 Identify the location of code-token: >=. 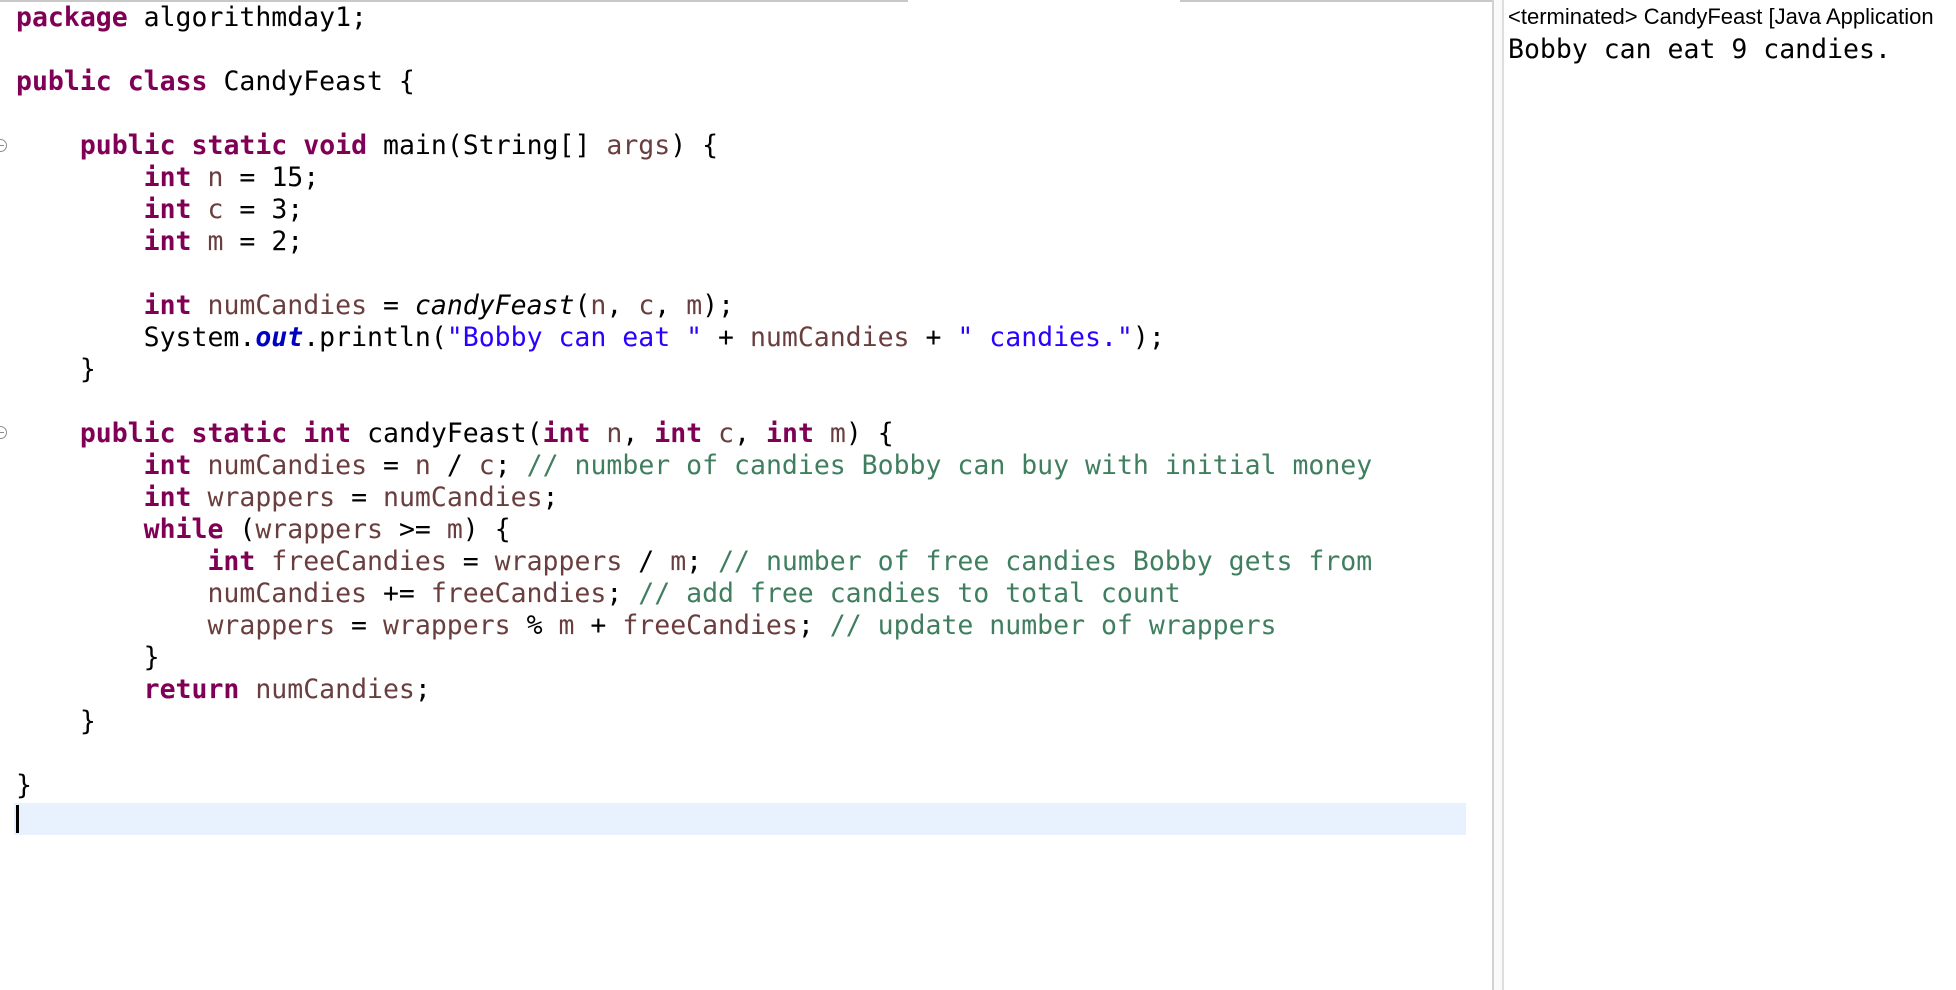
(414, 529).